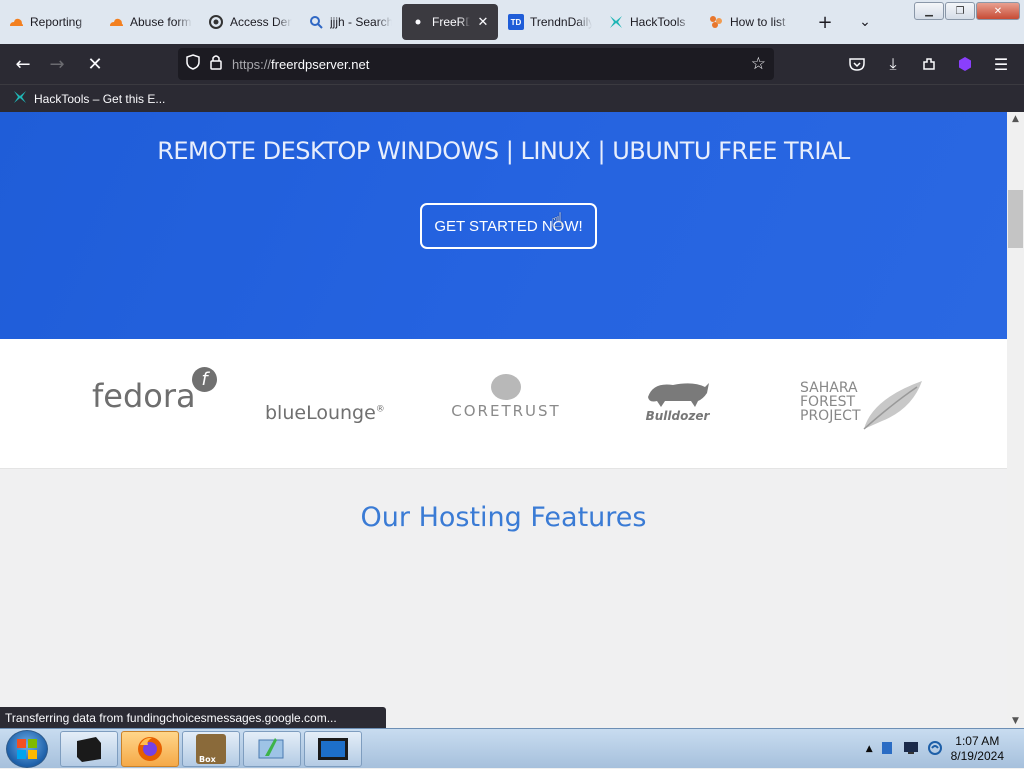 The width and height of the screenshot is (1024, 769). I want to click on restore-button: ❐, so click(960, 11).